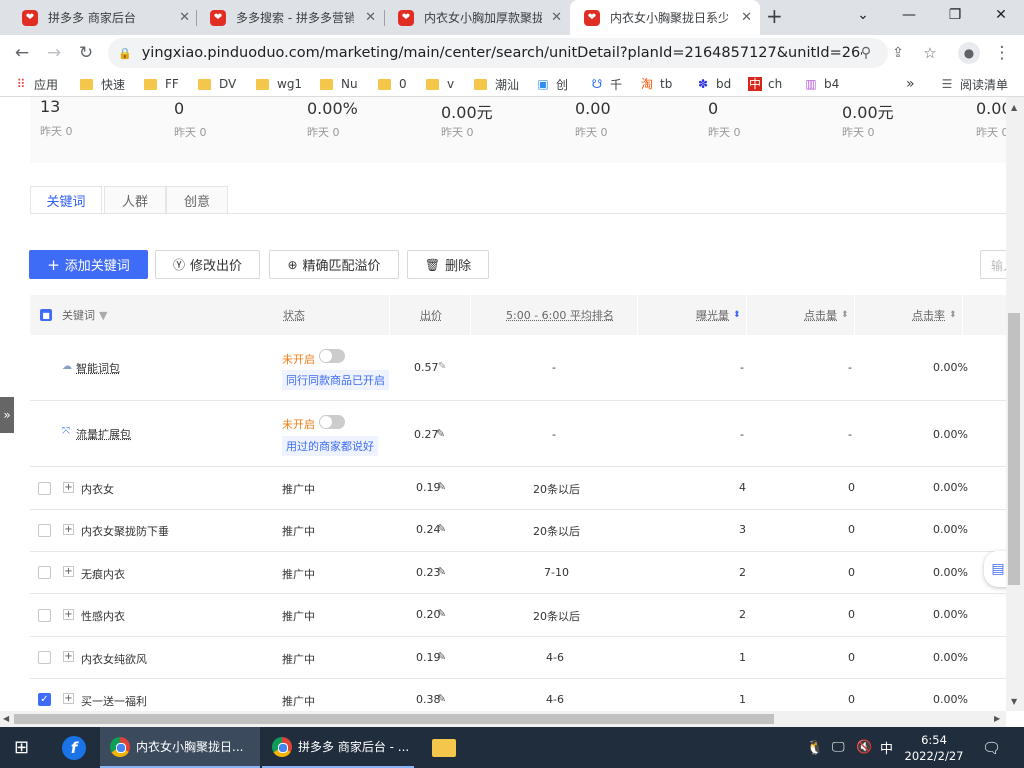  Describe the element at coordinates (444, 747) in the screenshot. I see `taskbar-app` at that location.